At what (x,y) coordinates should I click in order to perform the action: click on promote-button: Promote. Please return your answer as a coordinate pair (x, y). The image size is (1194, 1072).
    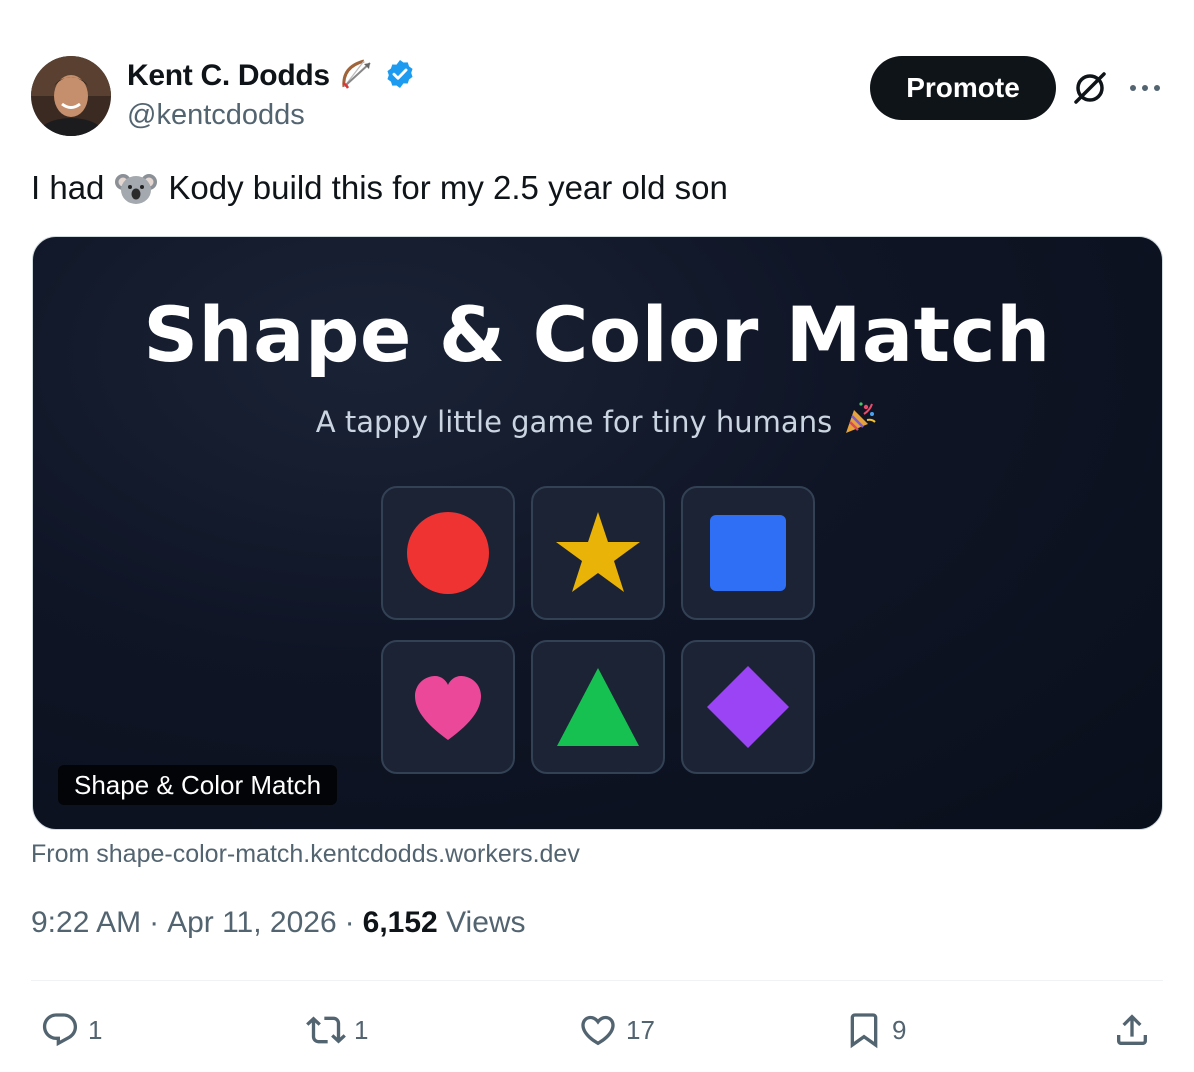
    Looking at the image, I should click on (963, 88).